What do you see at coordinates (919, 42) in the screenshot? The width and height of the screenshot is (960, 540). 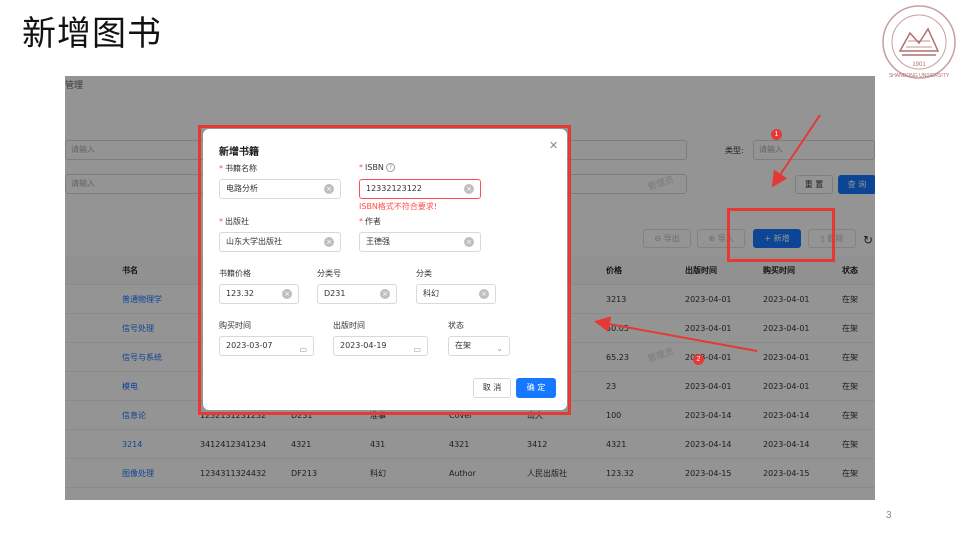 I see `university-logo: 1901 SHANDONG UNIVERSITY` at bounding box center [919, 42].